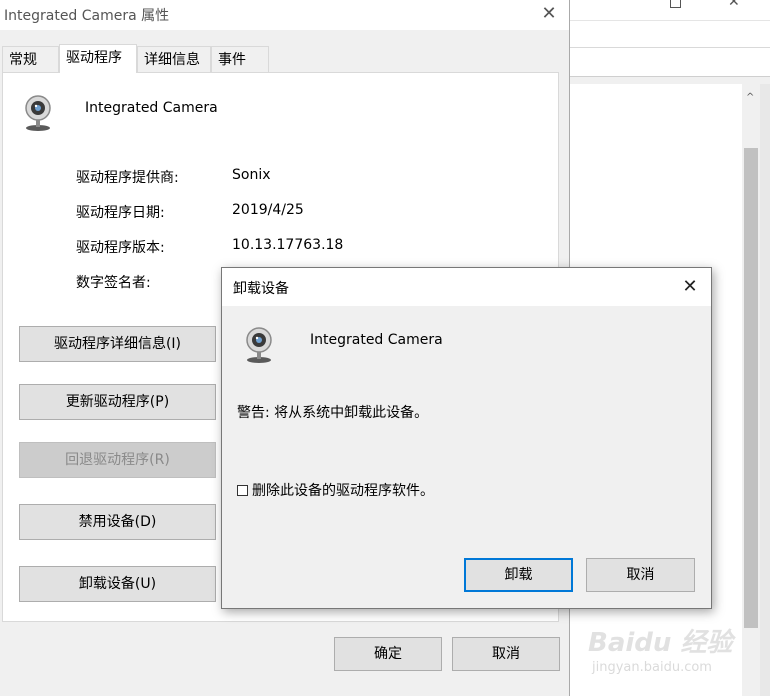  I want to click on update-driver-button: 更新驱动程序(P), so click(117, 402).